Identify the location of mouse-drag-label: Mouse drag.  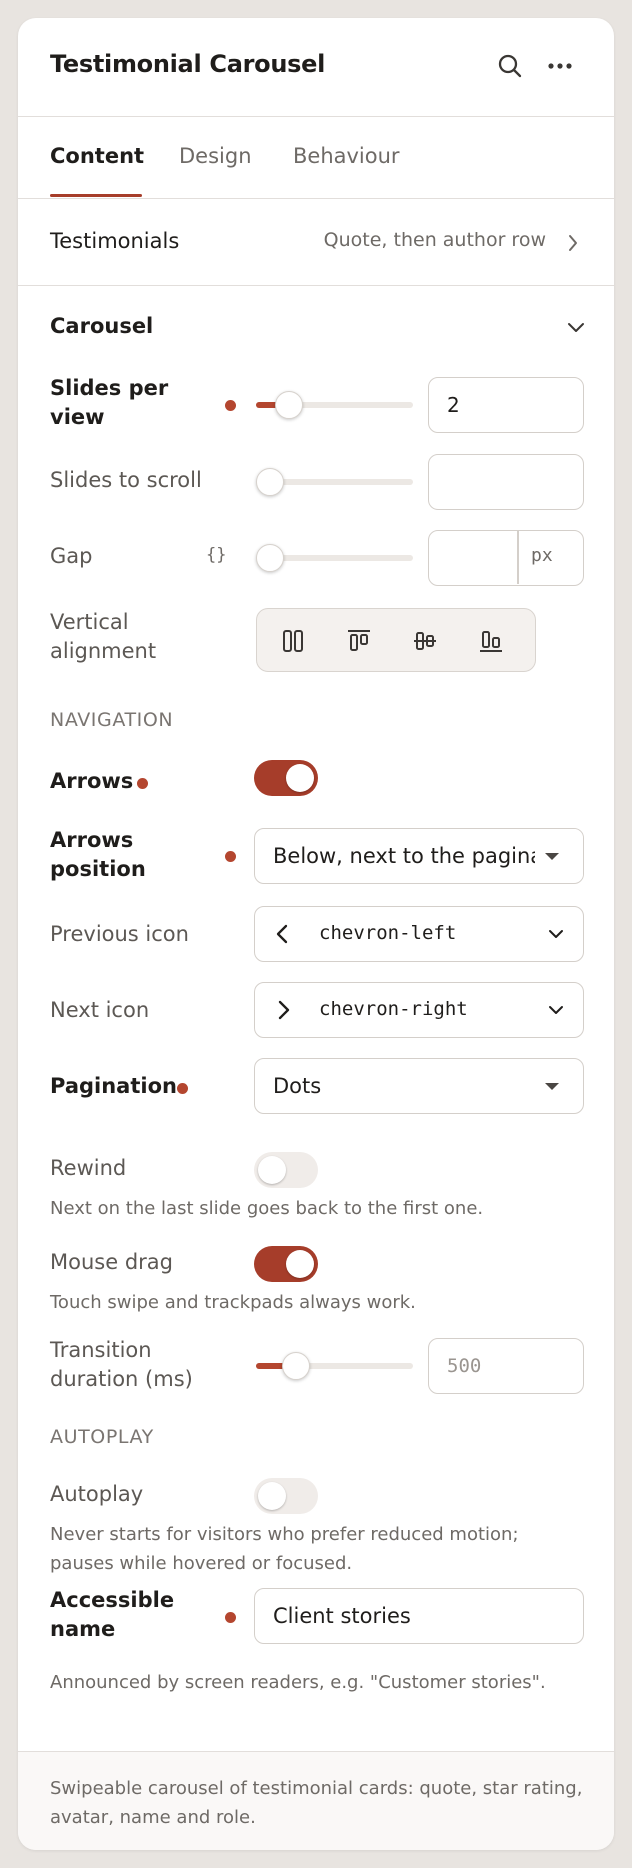
(111, 1262).